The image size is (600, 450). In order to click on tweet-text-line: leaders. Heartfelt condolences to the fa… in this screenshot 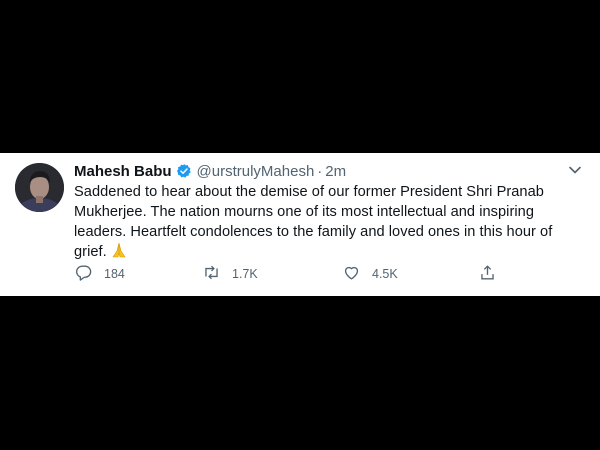, I will do `click(313, 232)`.